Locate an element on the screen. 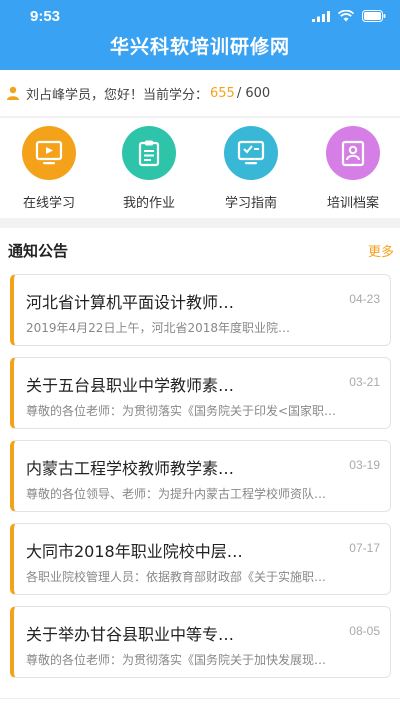 The width and height of the screenshot is (400, 709). clipboard-icon is located at coordinates (149, 153).